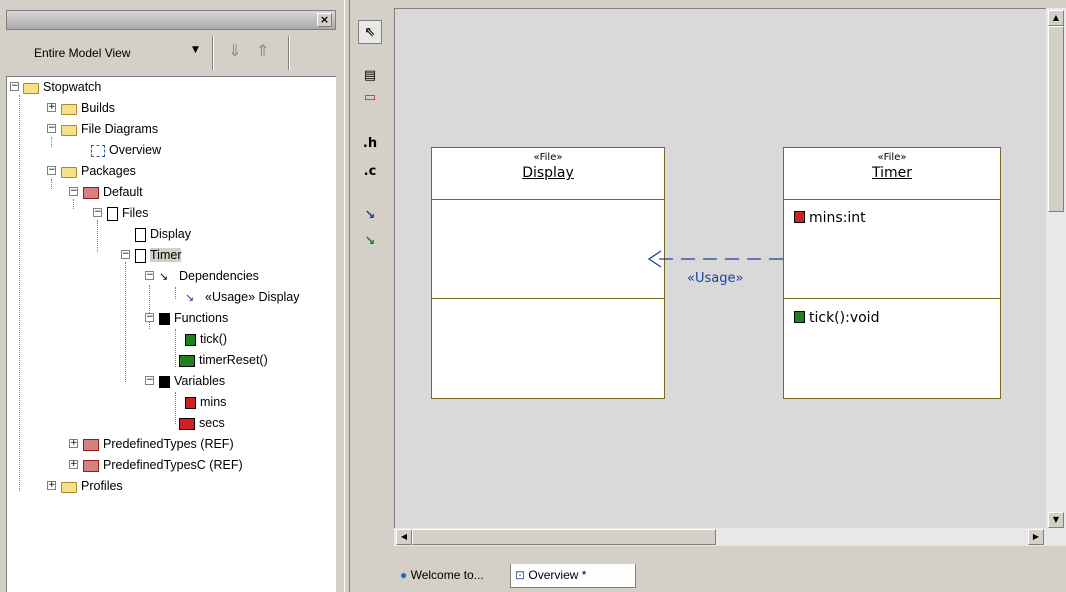 This screenshot has width=1066, height=592. Describe the element at coordinates (370, 300) in the screenshot. I see `diagram-toolbox: ⇖ ▤ ▭ .h .c ↘ ↘` at that location.